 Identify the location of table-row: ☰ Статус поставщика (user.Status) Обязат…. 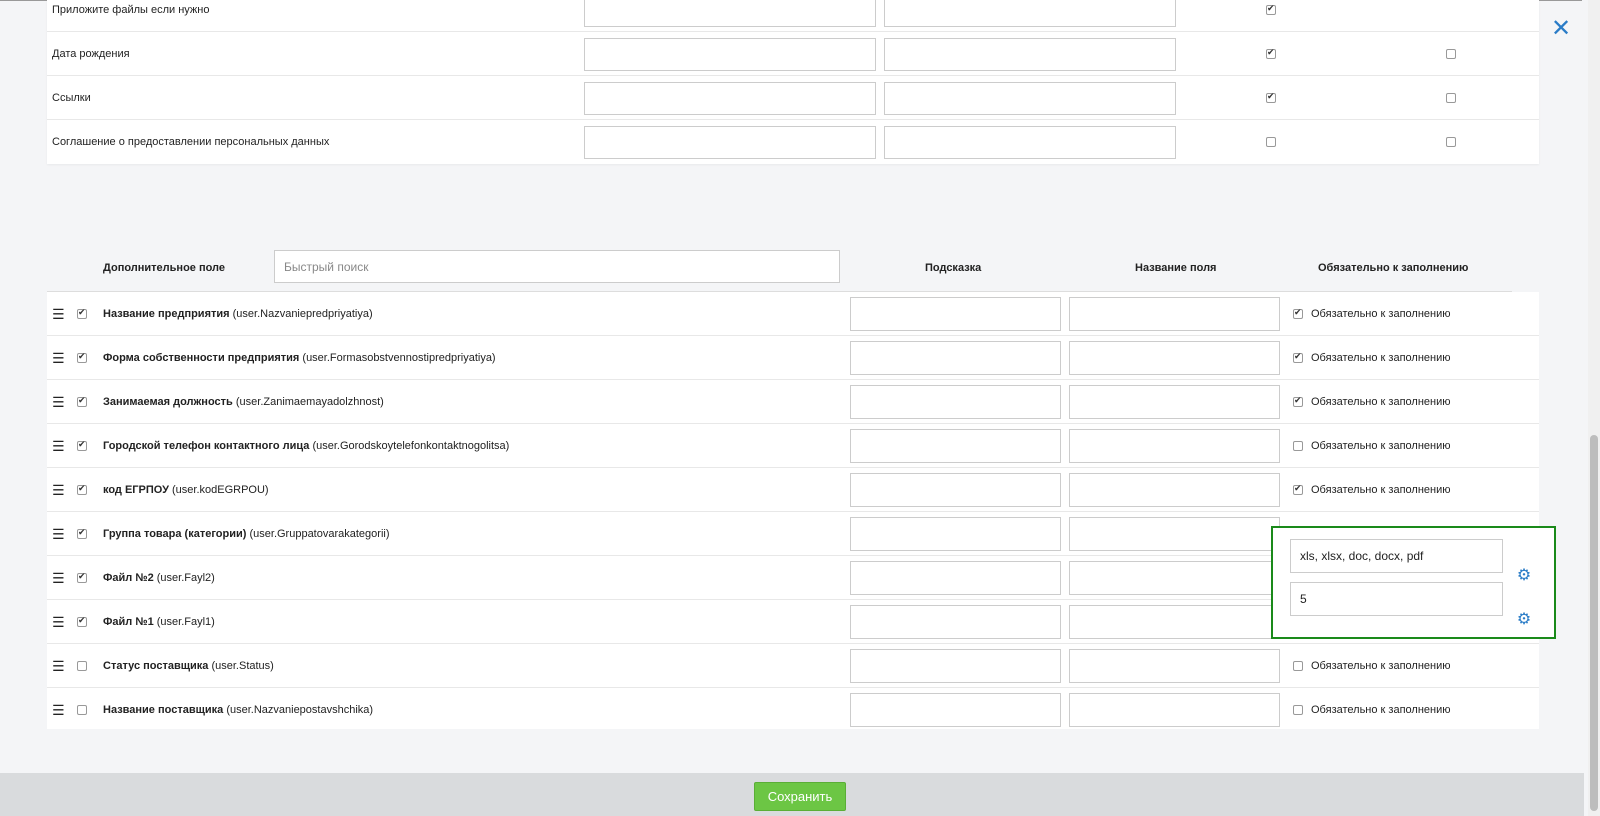
(793, 666).